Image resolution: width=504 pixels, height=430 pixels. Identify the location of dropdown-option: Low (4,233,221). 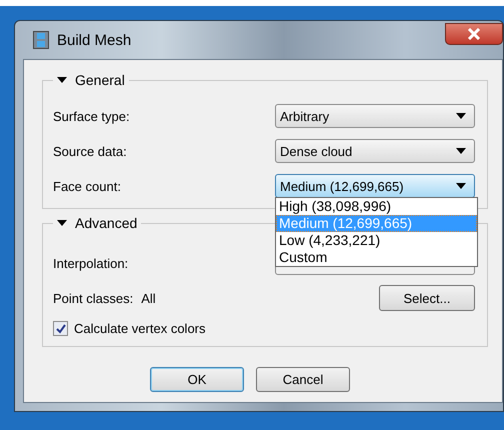
(376, 240).